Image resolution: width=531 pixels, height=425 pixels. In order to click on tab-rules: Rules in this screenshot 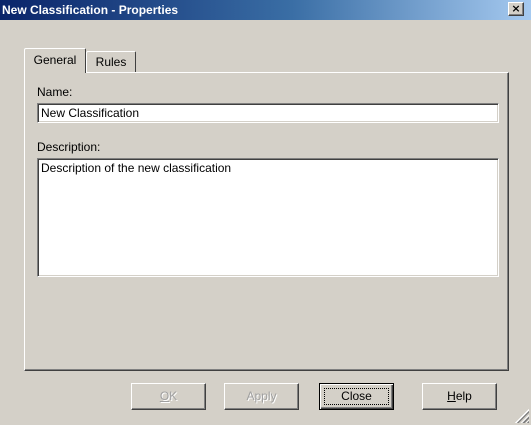, I will do `click(111, 61)`.